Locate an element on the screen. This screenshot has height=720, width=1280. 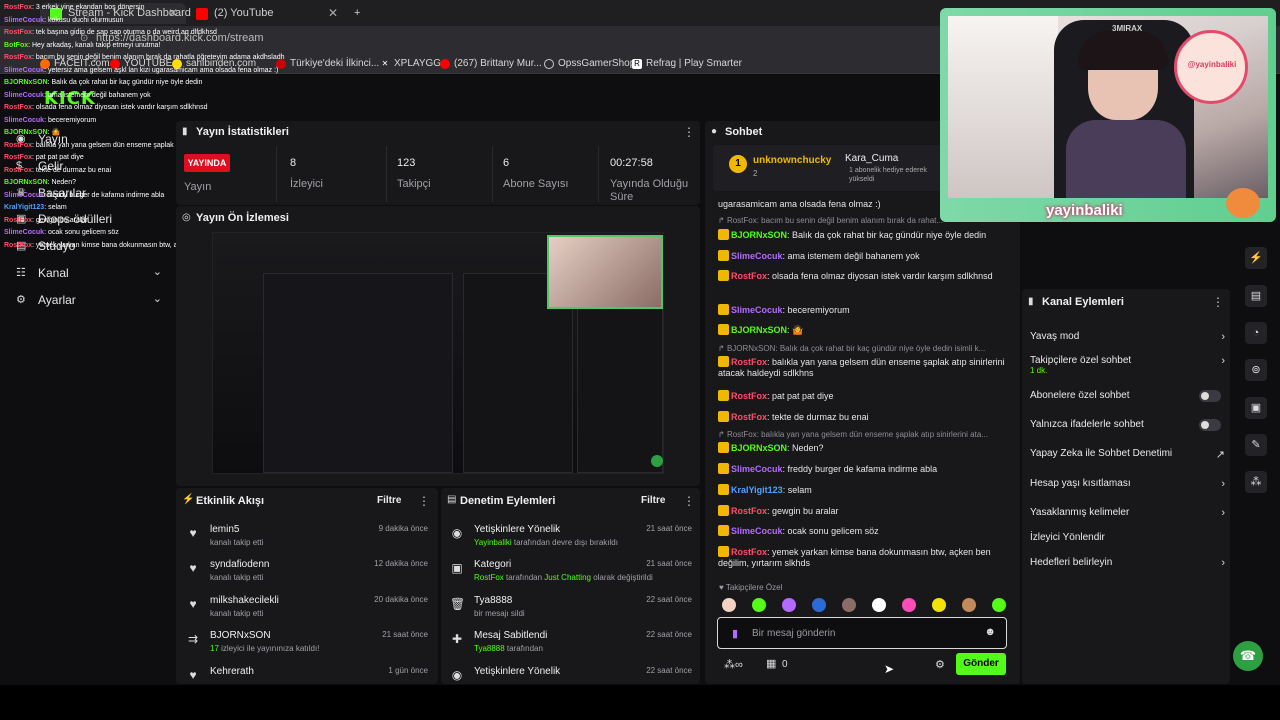
broadcast-icon: ⊚ is located at coordinates (1256, 370).